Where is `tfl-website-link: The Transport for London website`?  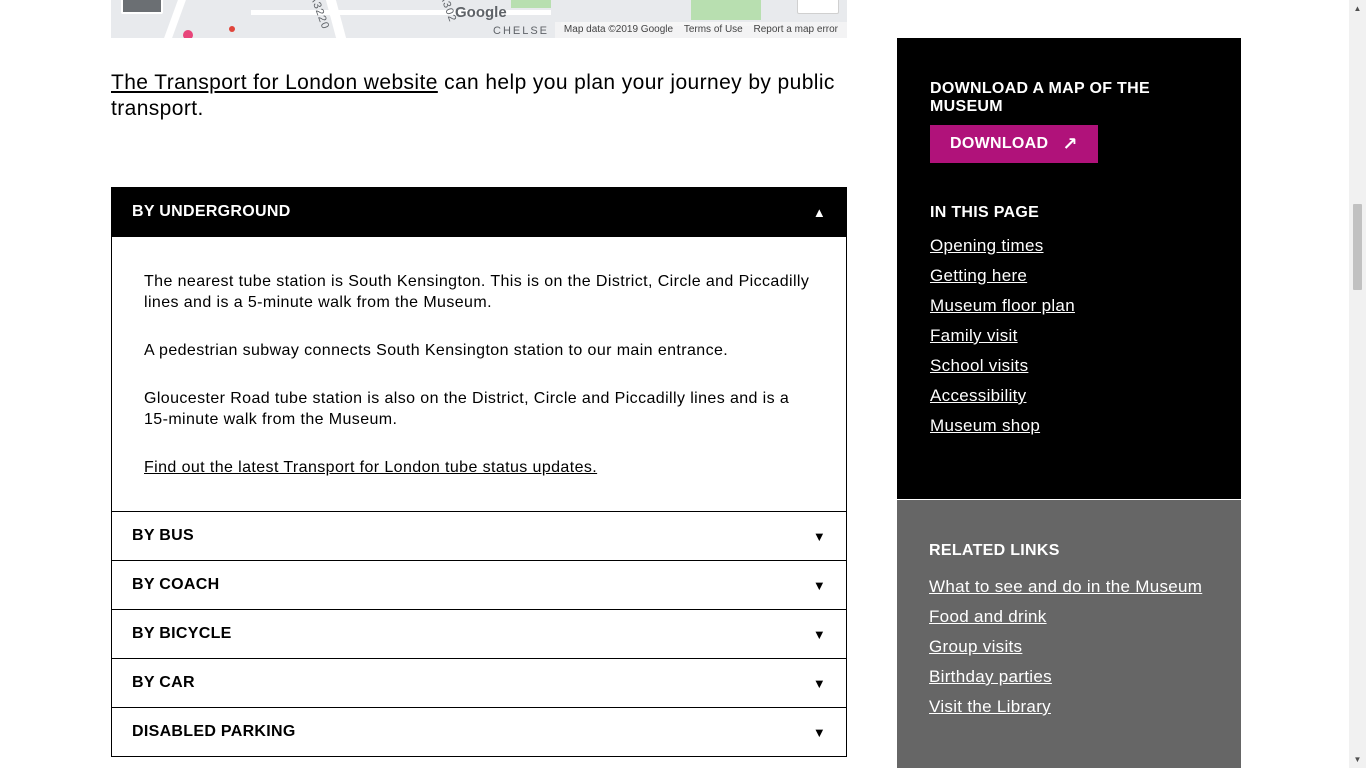
tfl-website-link: The Transport for London website is located at coordinates (274, 82).